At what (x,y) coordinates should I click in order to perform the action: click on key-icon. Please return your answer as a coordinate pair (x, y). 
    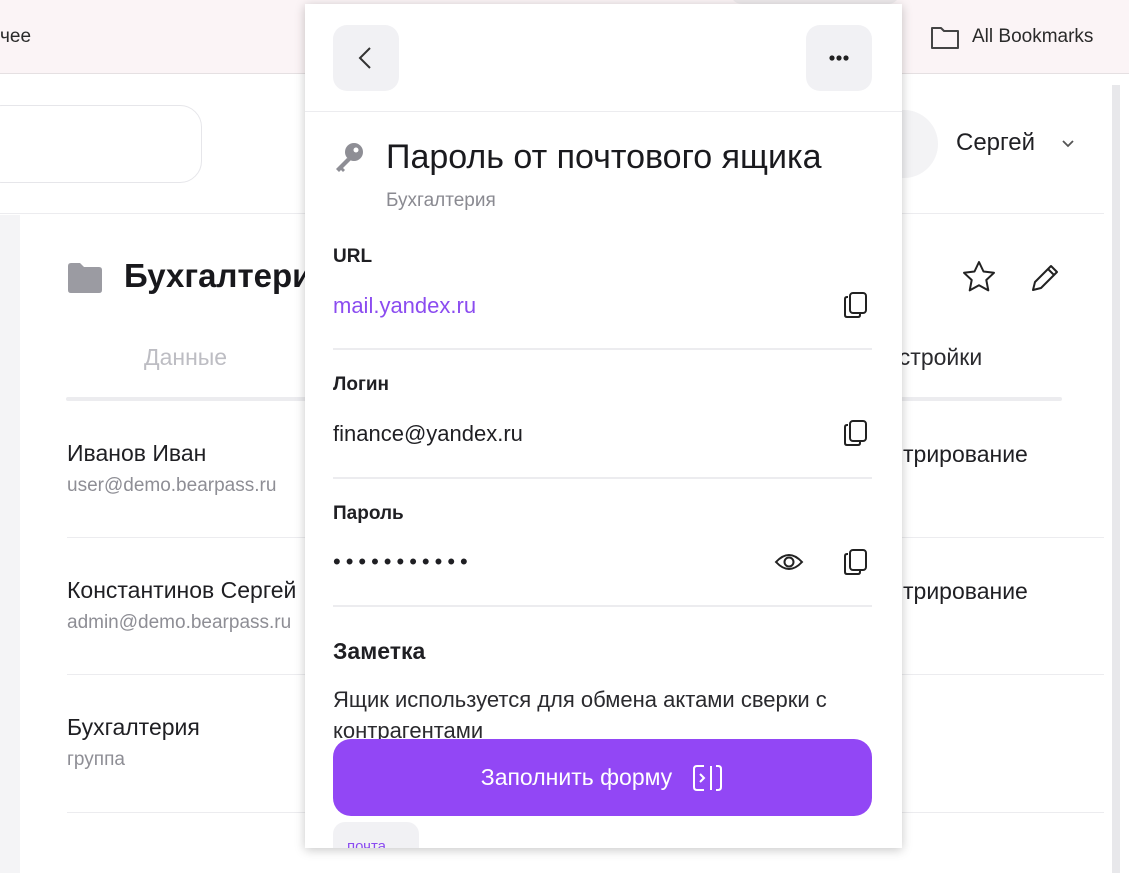
    Looking at the image, I should click on (349, 157).